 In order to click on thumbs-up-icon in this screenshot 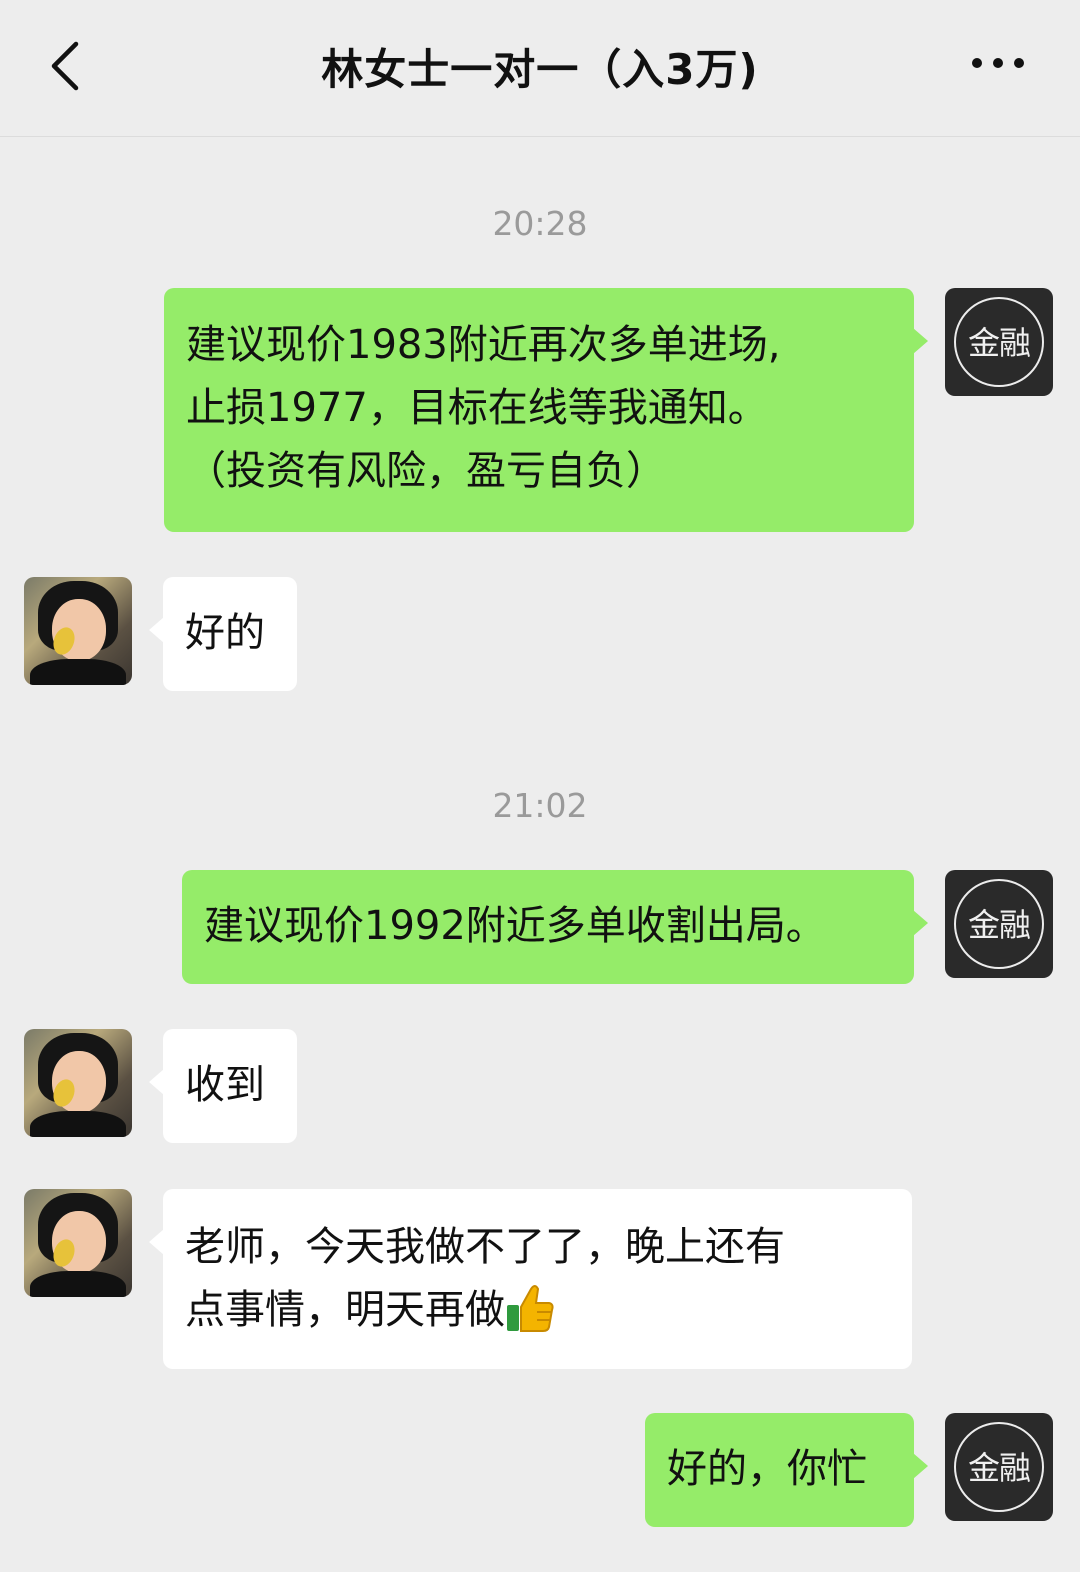, I will do `click(530, 1308)`.